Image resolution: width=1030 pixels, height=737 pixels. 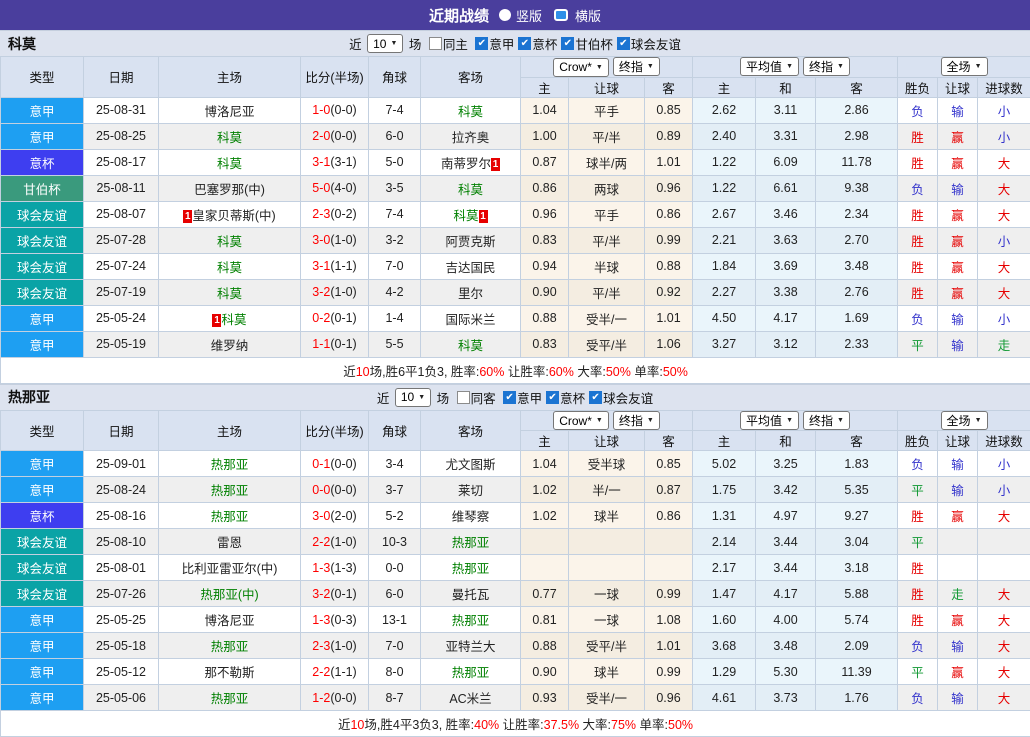 What do you see at coordinates (395, 672) in the screenshot?
I see `corner-score: 8-0` at bounding box center [395, 672].